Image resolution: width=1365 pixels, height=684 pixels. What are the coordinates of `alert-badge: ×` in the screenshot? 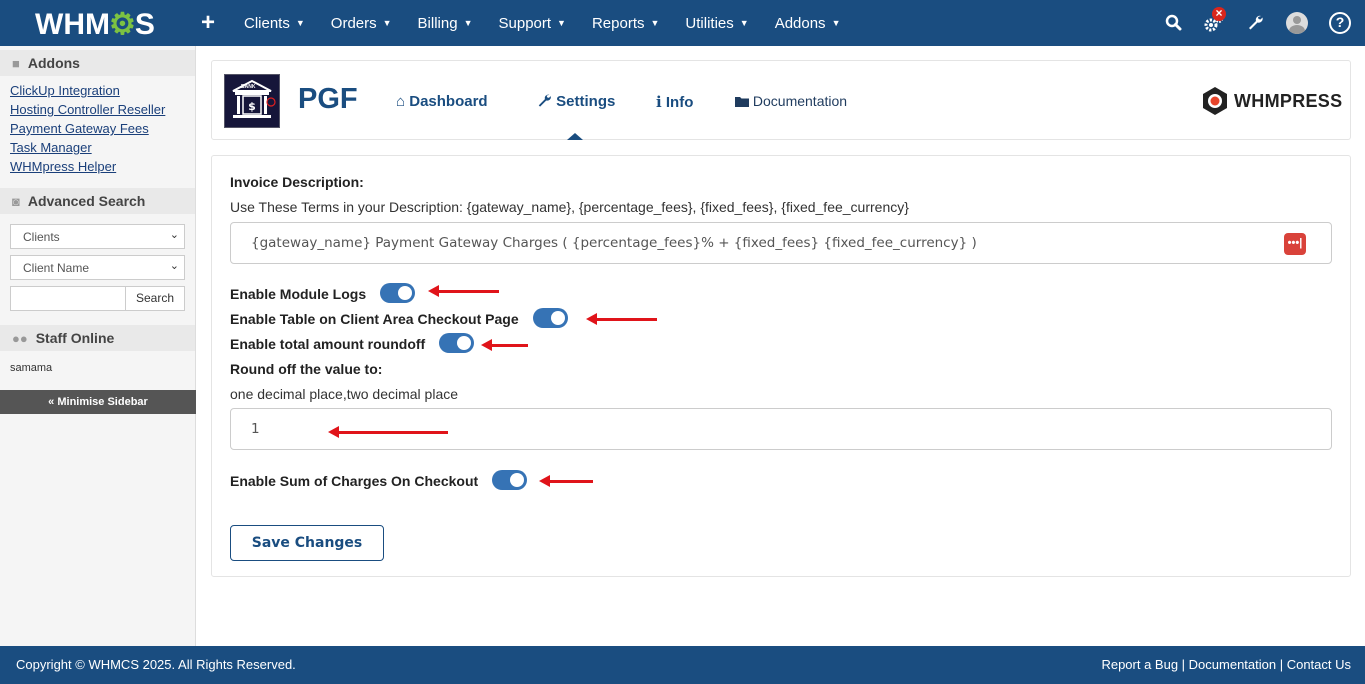 It's located at (1219, 14).